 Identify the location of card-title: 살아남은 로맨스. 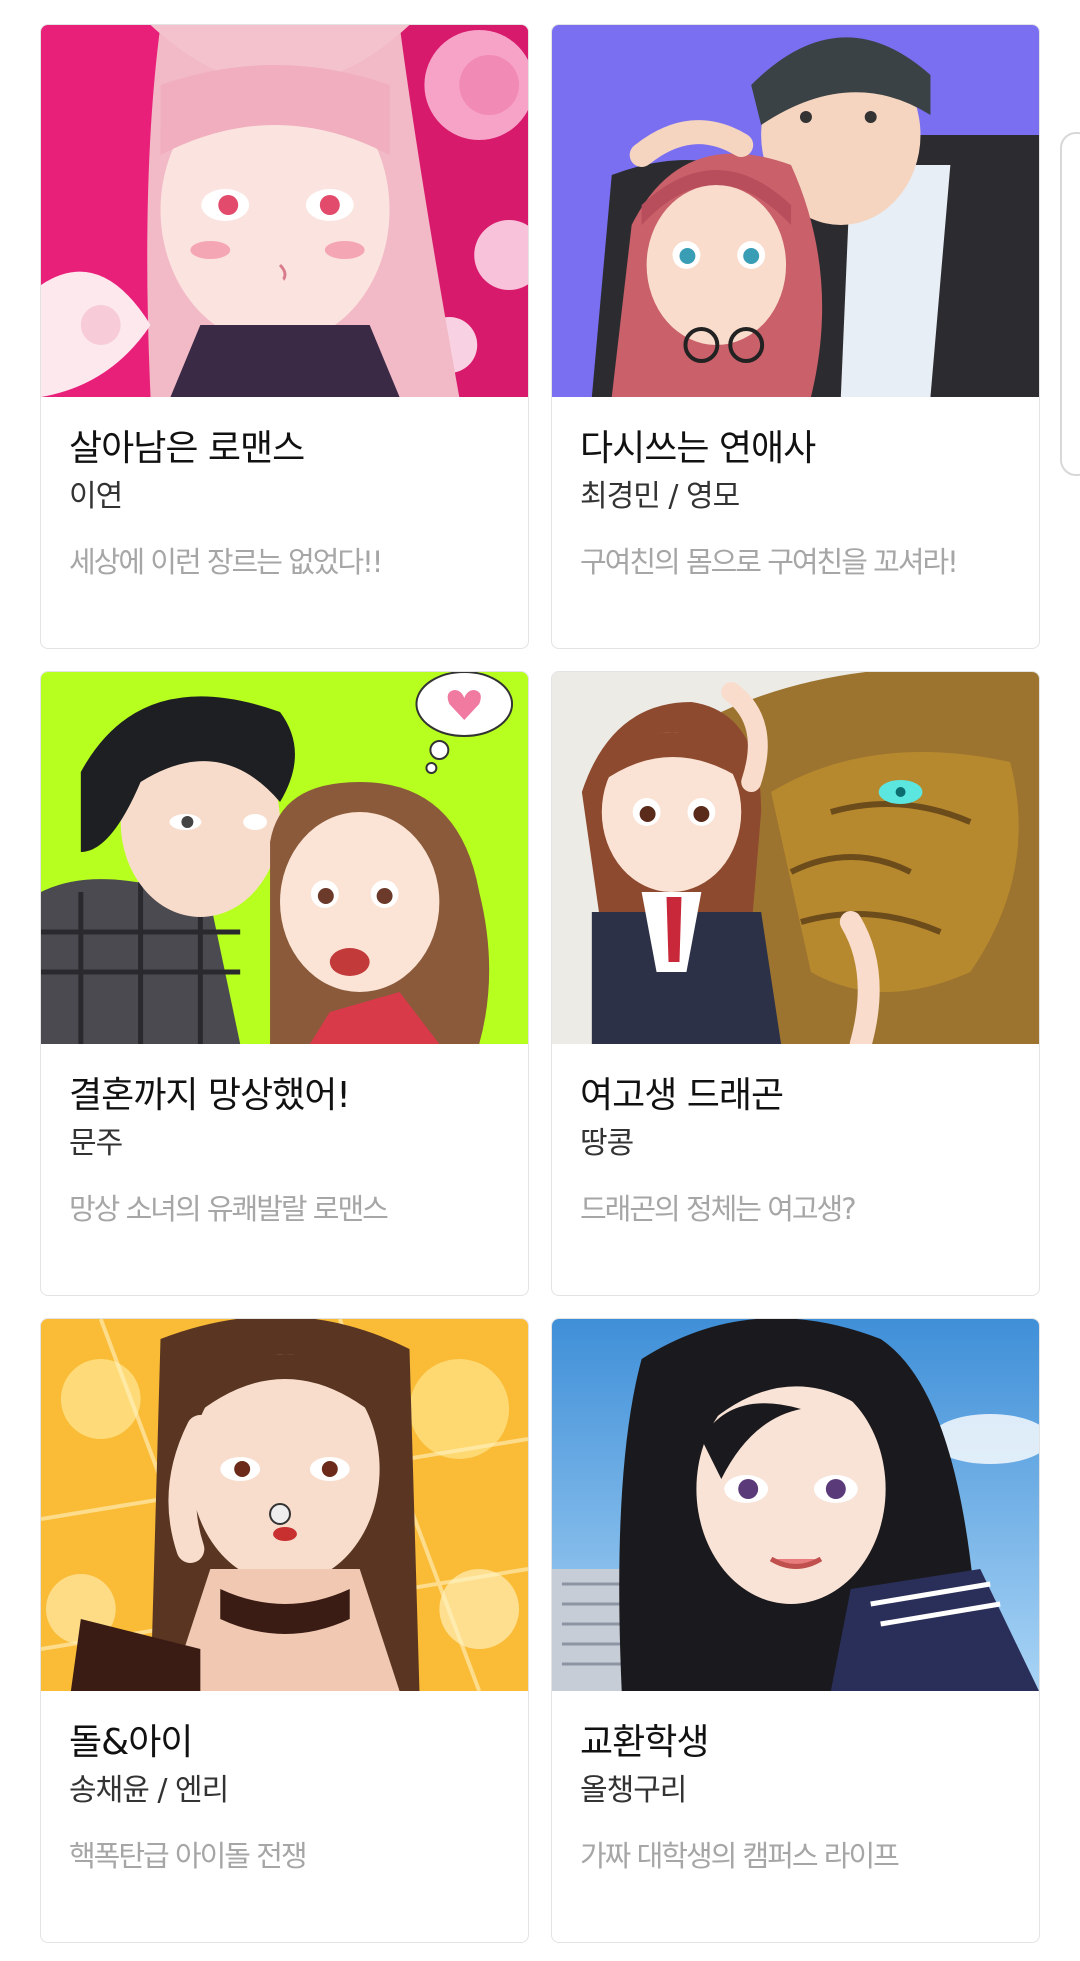
(187, 448).